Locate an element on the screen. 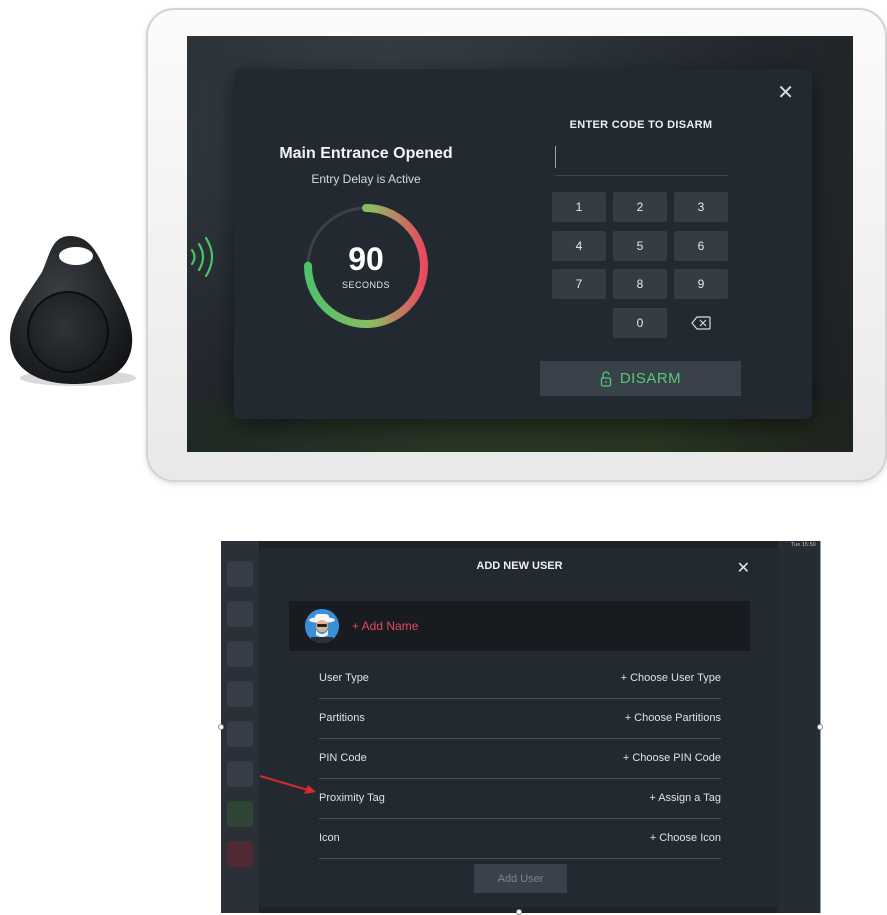 This screenshot has height=915, width=887. alert-subtitle: Entry Delay is Active is located at coordinates (366, 179).